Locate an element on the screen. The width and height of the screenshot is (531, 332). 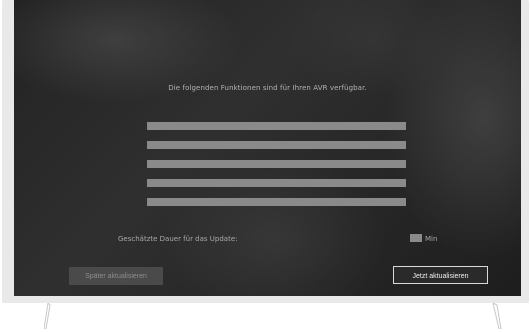
duration-value-placeholder is located at coordinates (416, 238).